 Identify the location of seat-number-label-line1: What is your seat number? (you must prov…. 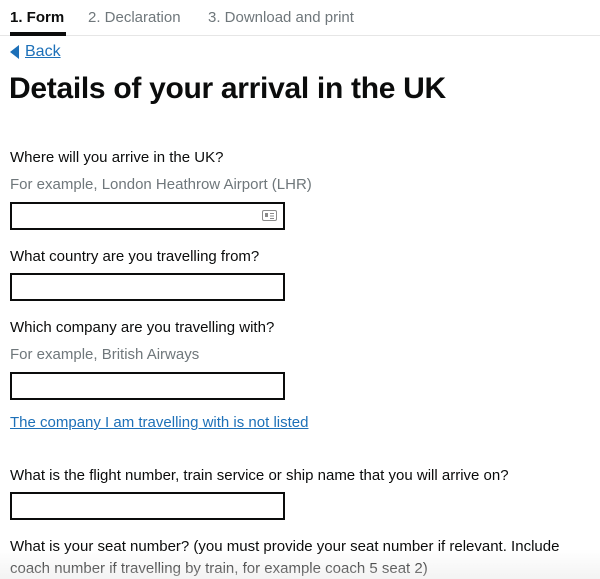
(285, 546).